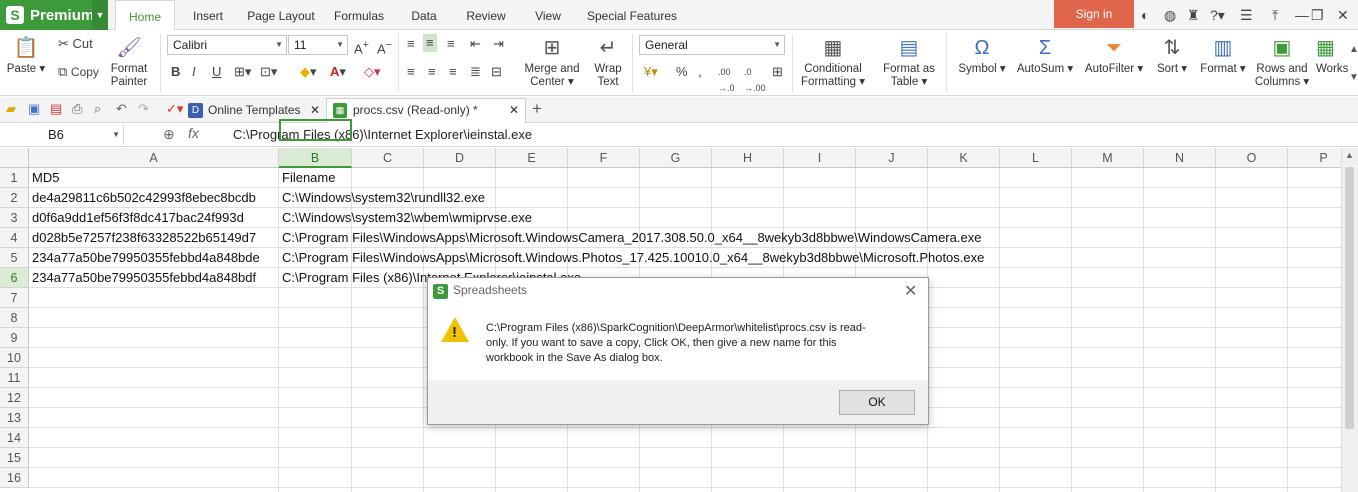 The width and height of the screenshot is (1358, 492). What do you see at coordinates (1223, 56) in the screenshot?
I see `format-button: ▥ Format ▾` at bounding box center [1223, 56].